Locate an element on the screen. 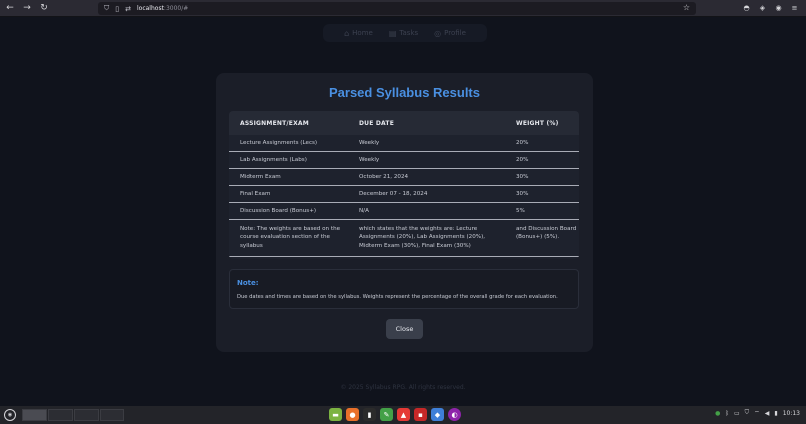 This screenshot has width=806, height=424. app-icon: ▲ is located at coordinates (403, 414).